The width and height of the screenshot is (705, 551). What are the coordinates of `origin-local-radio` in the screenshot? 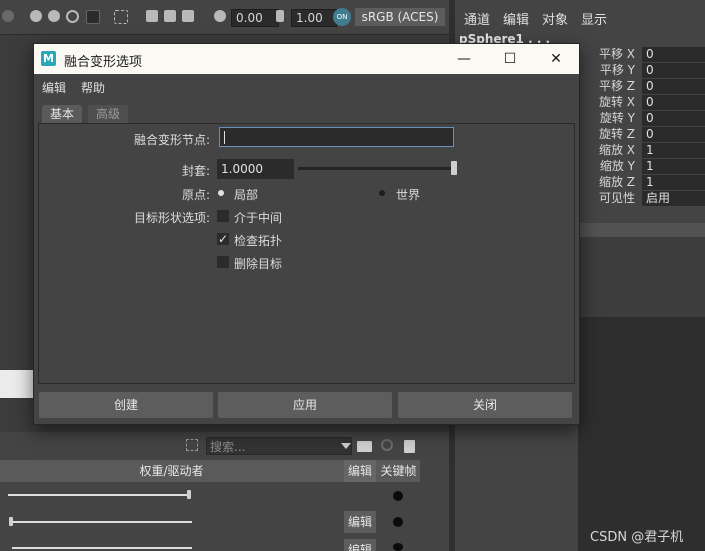 It's located at (221, 193).